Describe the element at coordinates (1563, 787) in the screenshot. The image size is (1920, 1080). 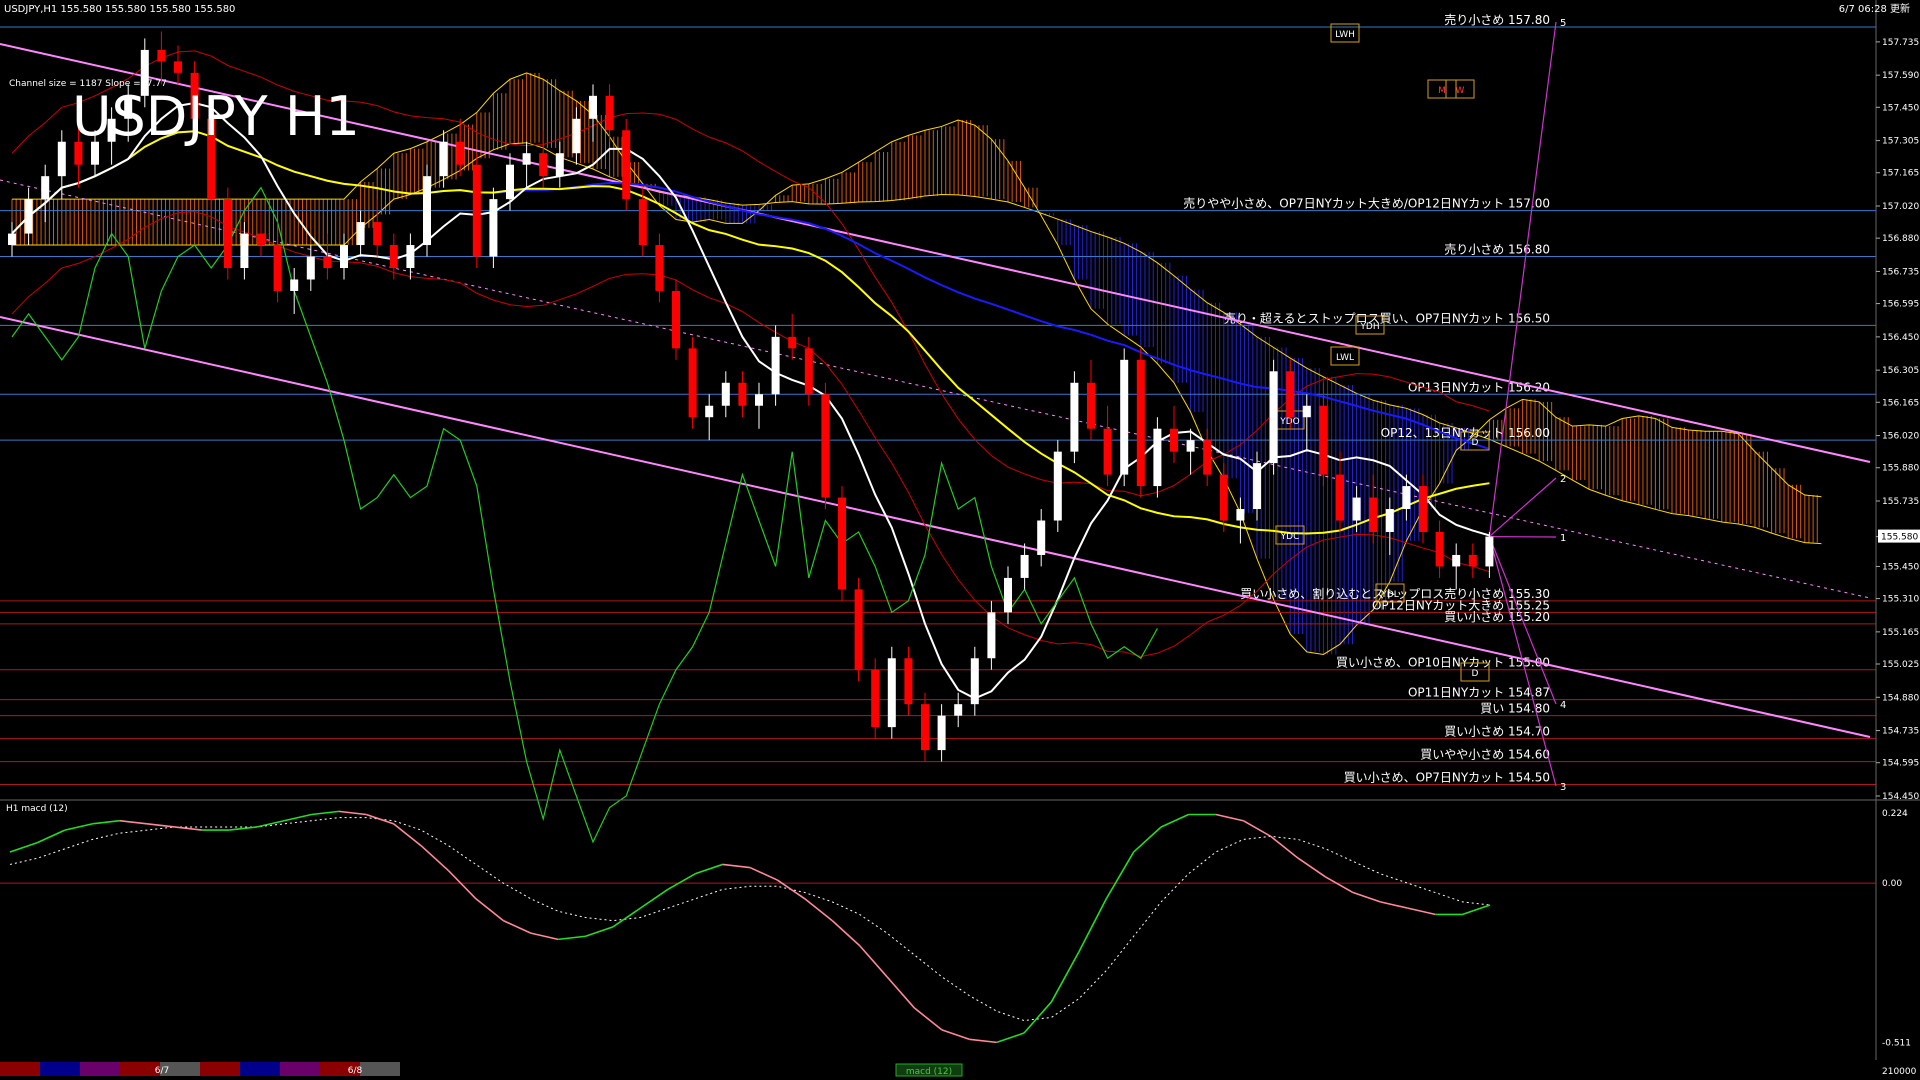
I see `projection-label: 3` at that location.